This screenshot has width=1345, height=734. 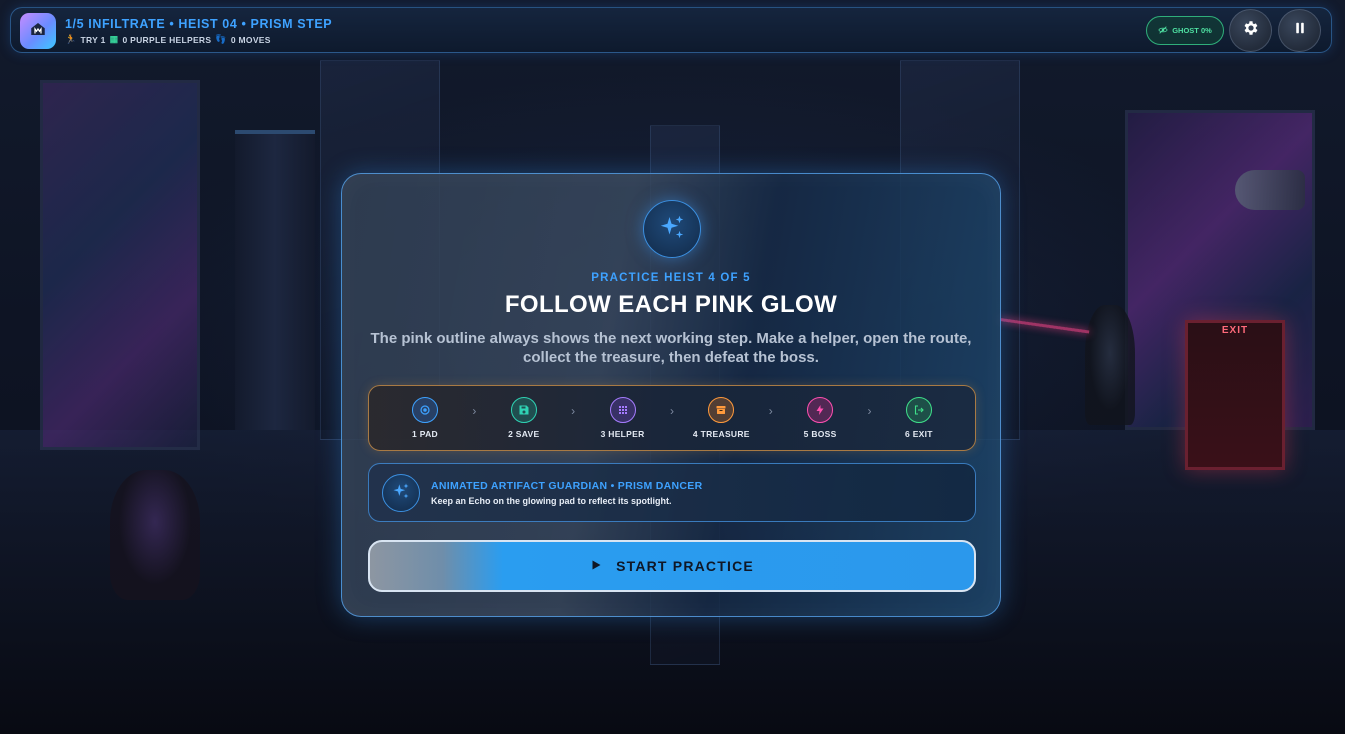 What do you see at coordinates (71, 39) in the screenshot?
I see `runner-icon: 🏃` at bounding box center [71, 39].